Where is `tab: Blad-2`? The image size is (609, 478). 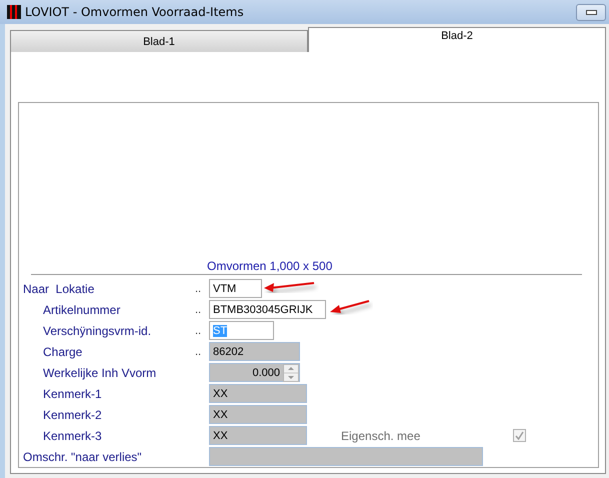 tab: Blad-2 is located at coordinates (457, 39).